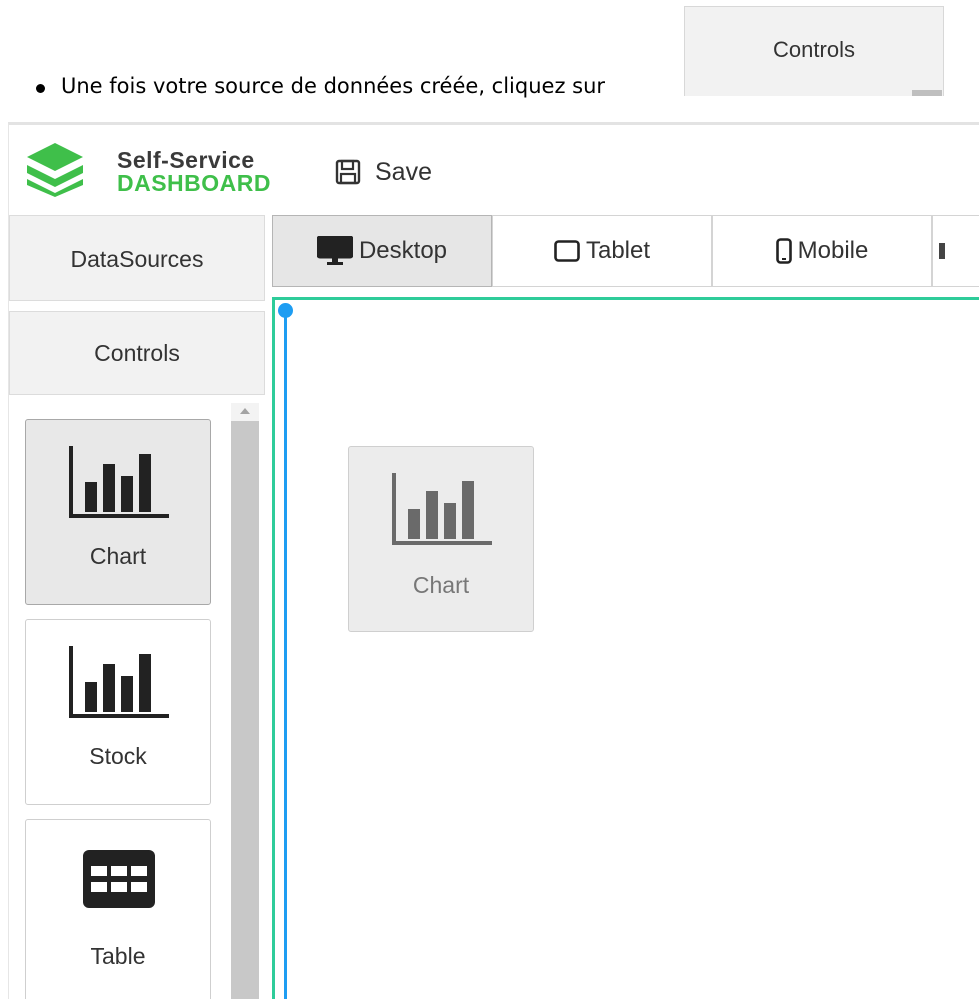 This screenshot has height=999, width=979. What do you see at coordinates (245, 710) in the screenshot?
I see `sidebar-scrollbar` at bounding box center [245, 710].